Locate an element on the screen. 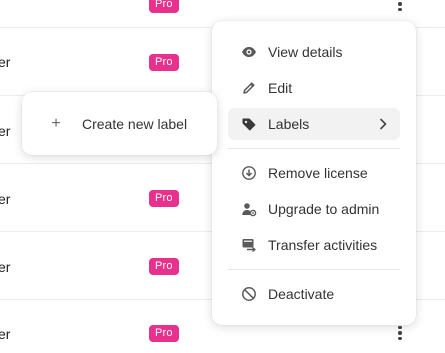 The height and width of the screenshot is (353, 445). menu-item-labels: Labels is located at coordinates (314, 124).